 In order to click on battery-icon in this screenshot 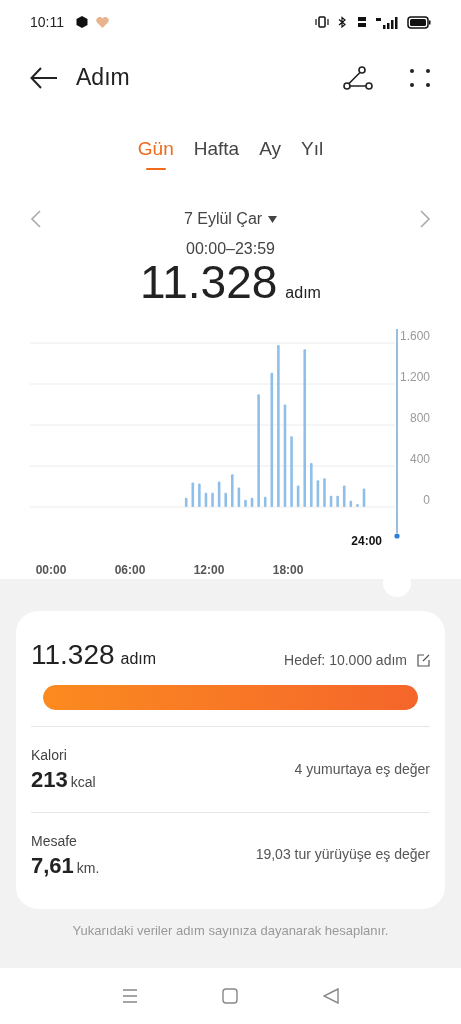, I will do `click(419, 22)`.